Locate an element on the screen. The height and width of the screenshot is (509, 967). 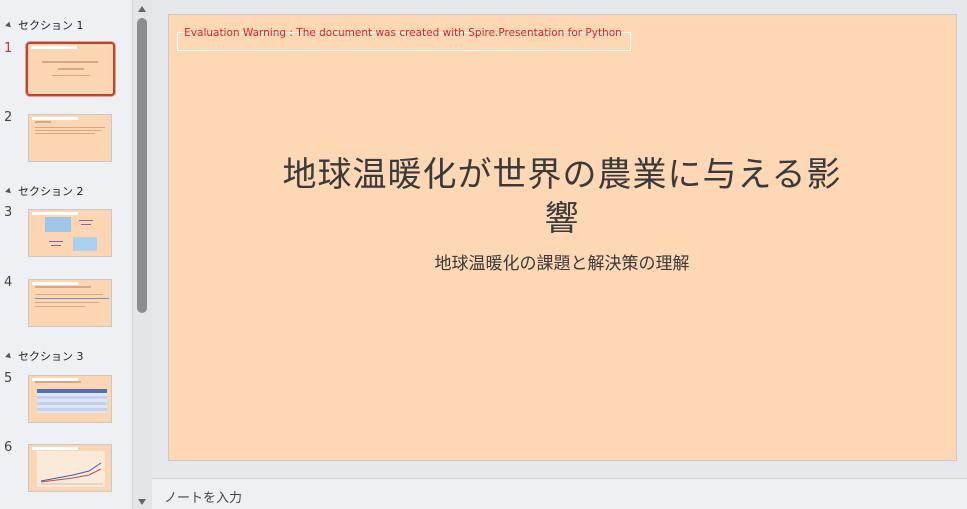
section-header-3: セクション 3 is located at coordinates (44, 356).